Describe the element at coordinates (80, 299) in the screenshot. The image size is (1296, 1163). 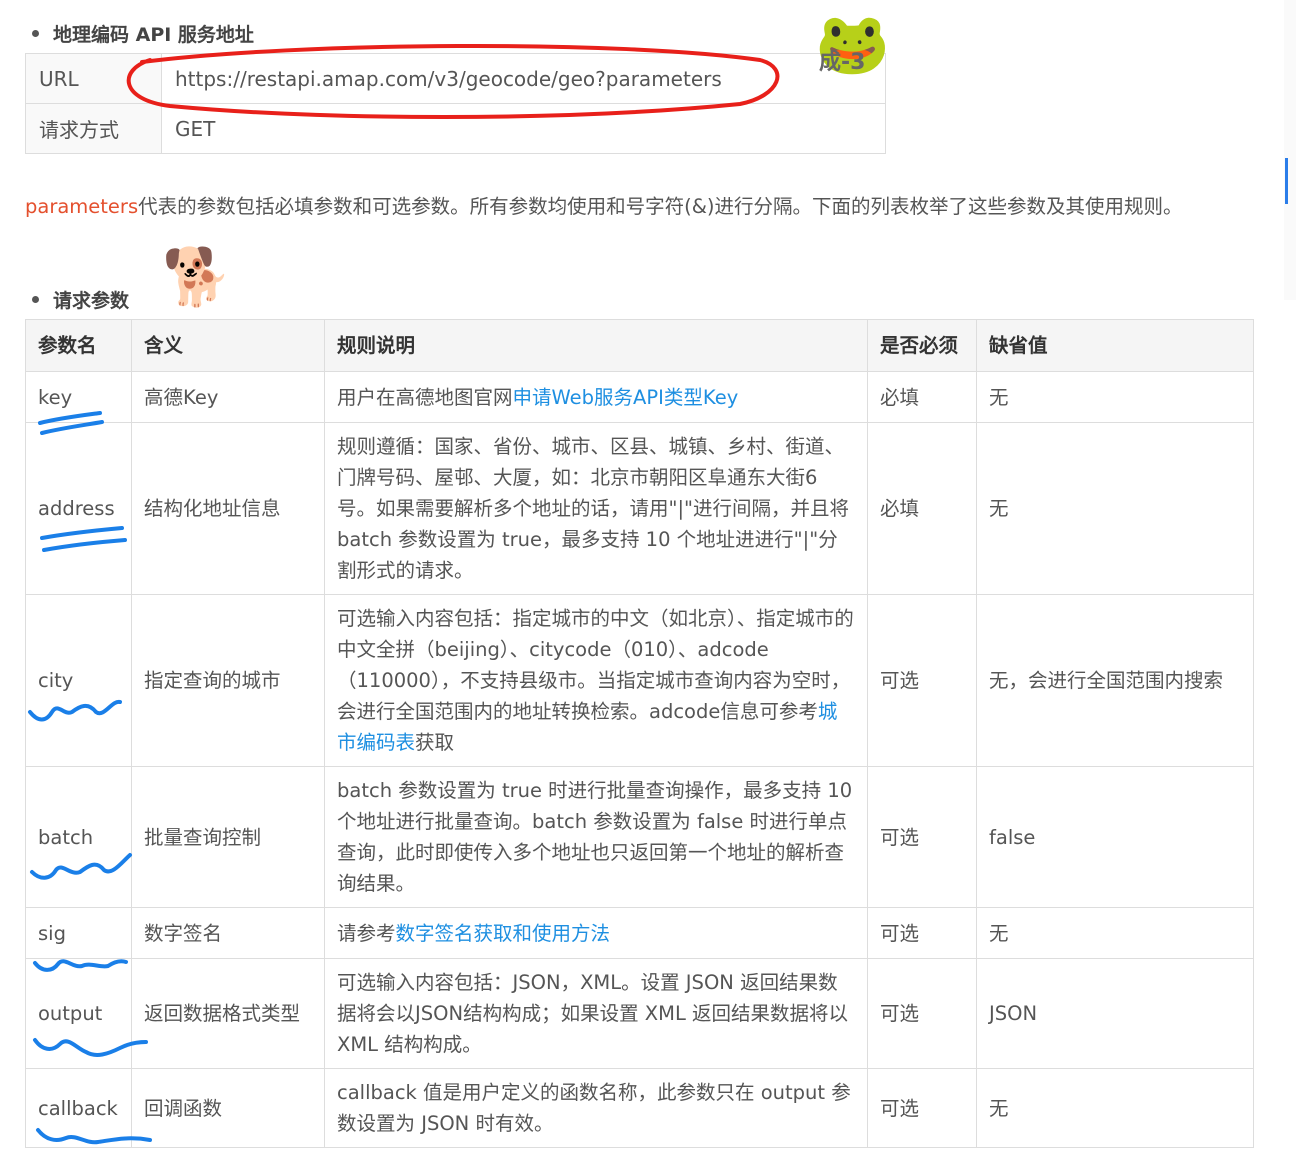
I see `section-title-request-params: 请求参数` at that location.